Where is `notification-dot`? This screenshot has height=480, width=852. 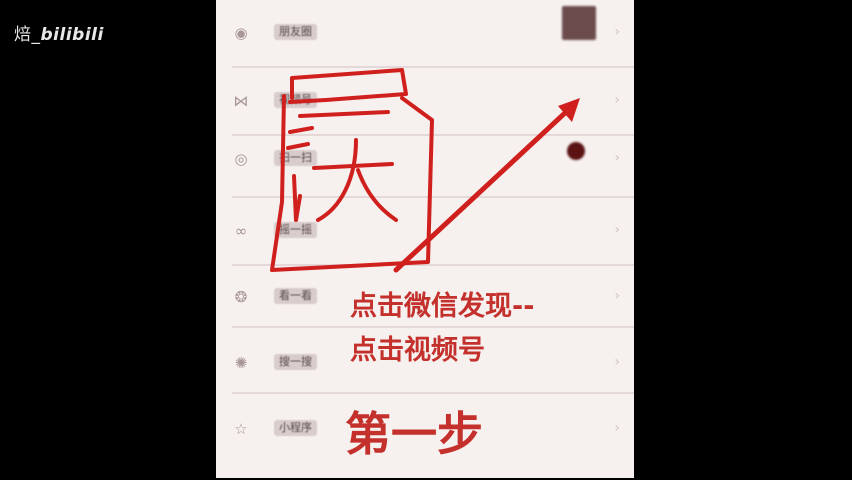 notification-dot is located at coordinates (576, 151).